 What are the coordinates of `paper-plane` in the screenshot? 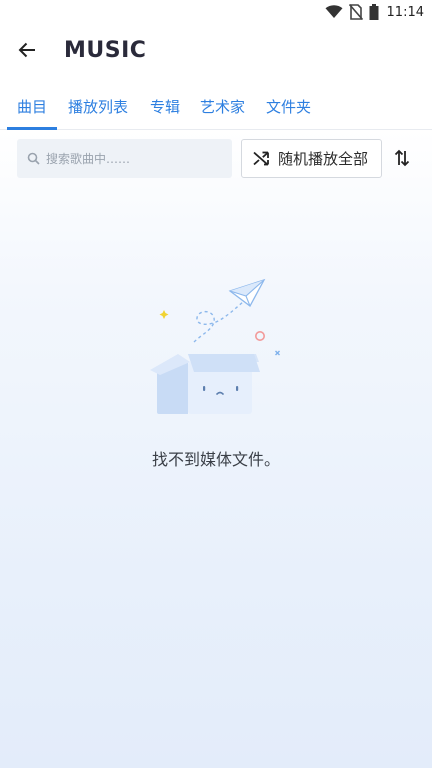 It's located at (247, 292).